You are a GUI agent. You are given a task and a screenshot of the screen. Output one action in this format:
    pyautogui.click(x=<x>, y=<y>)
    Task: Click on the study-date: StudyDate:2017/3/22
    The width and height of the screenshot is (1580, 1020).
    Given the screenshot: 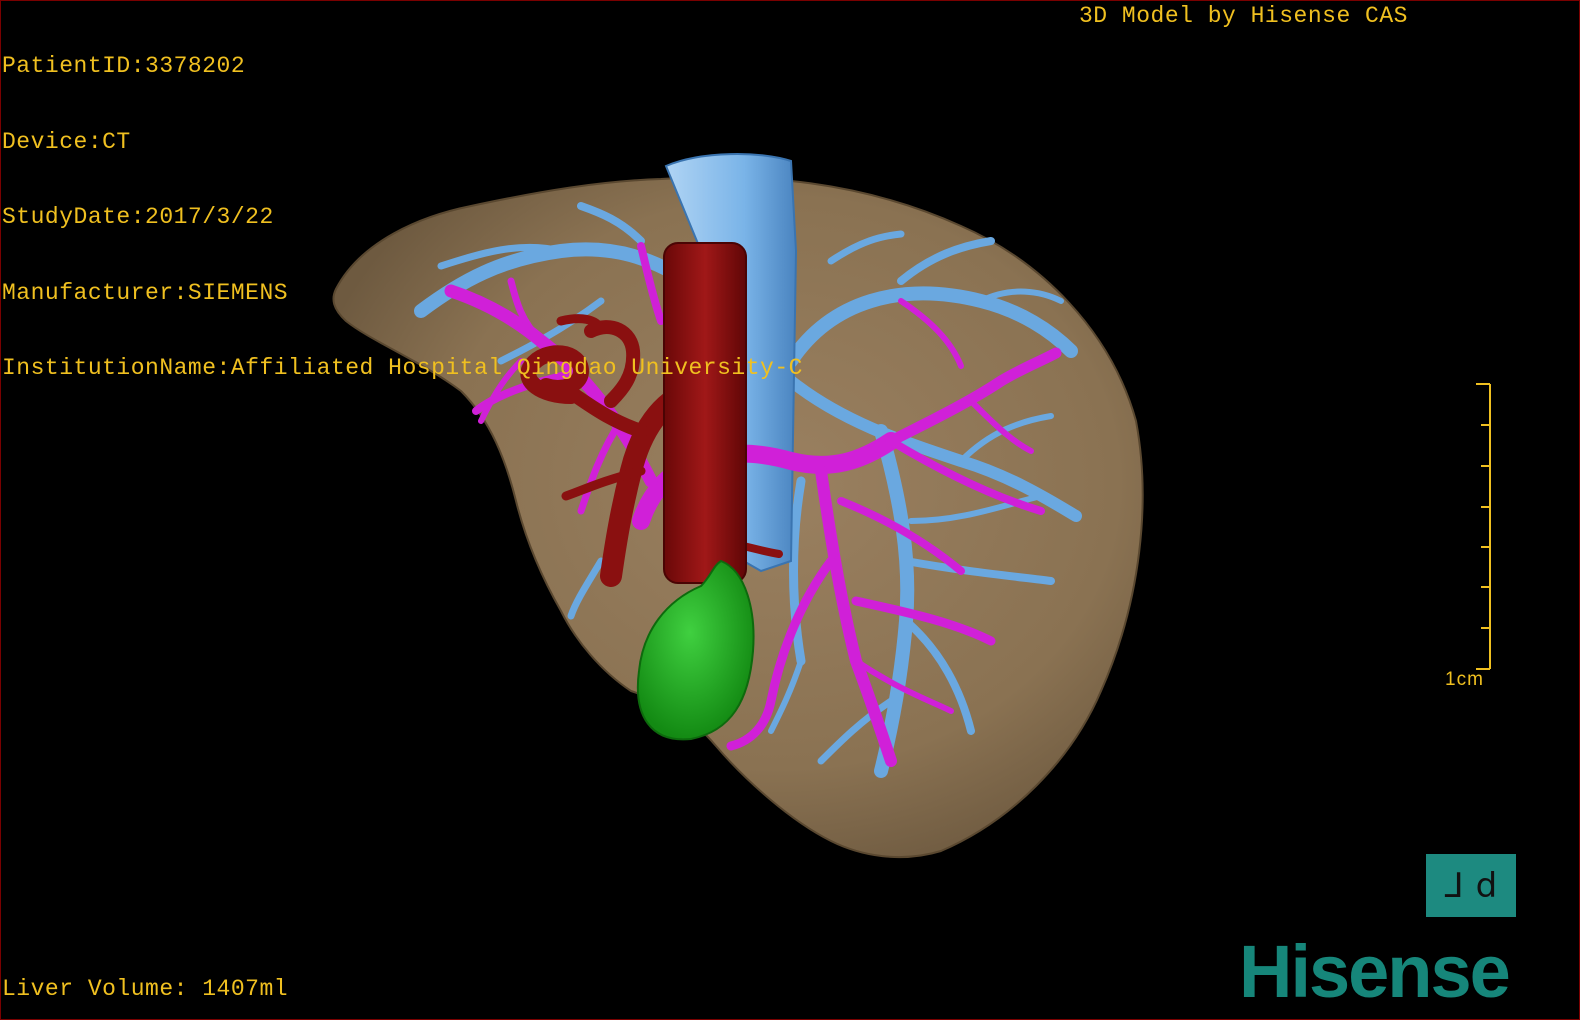 What is the action you would take?
    pyautogui.click(x=138, y=217)
    